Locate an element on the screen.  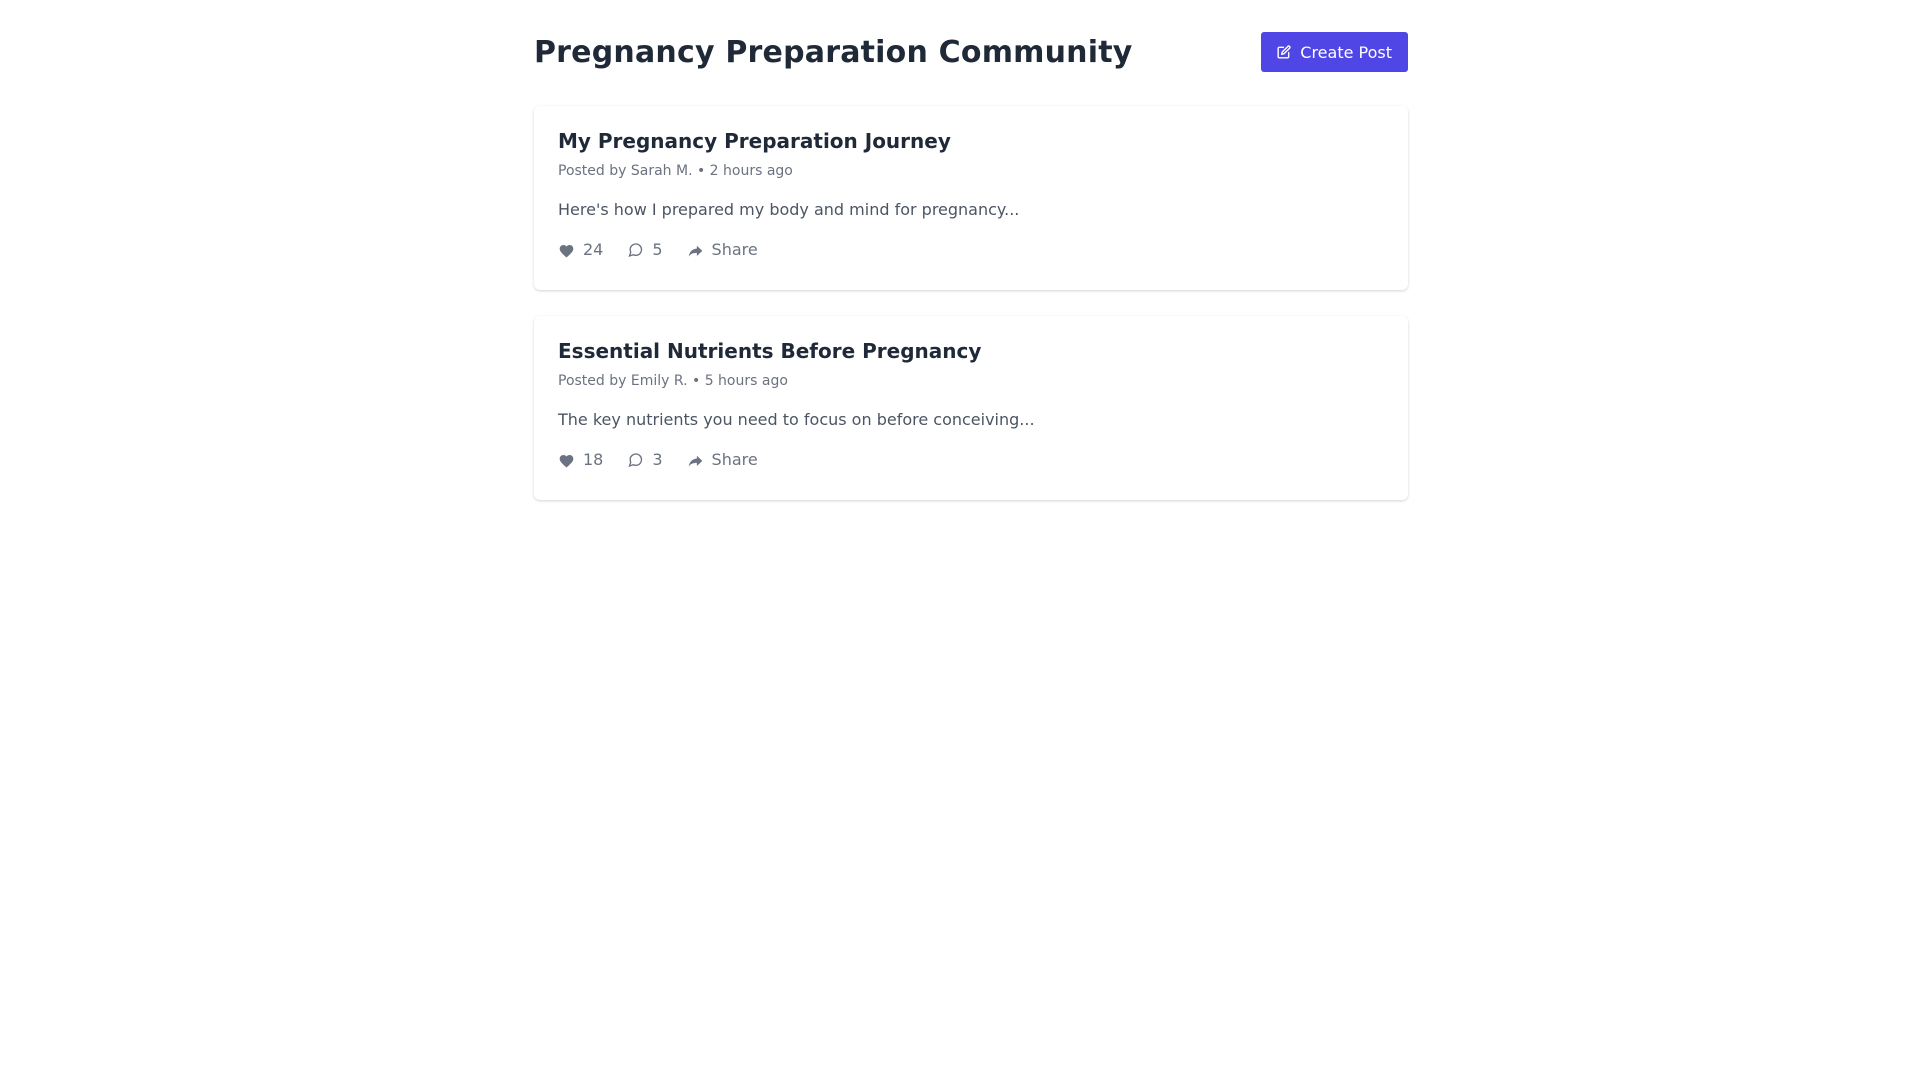
comment-button: 3 is located at coordinates (645, 460).